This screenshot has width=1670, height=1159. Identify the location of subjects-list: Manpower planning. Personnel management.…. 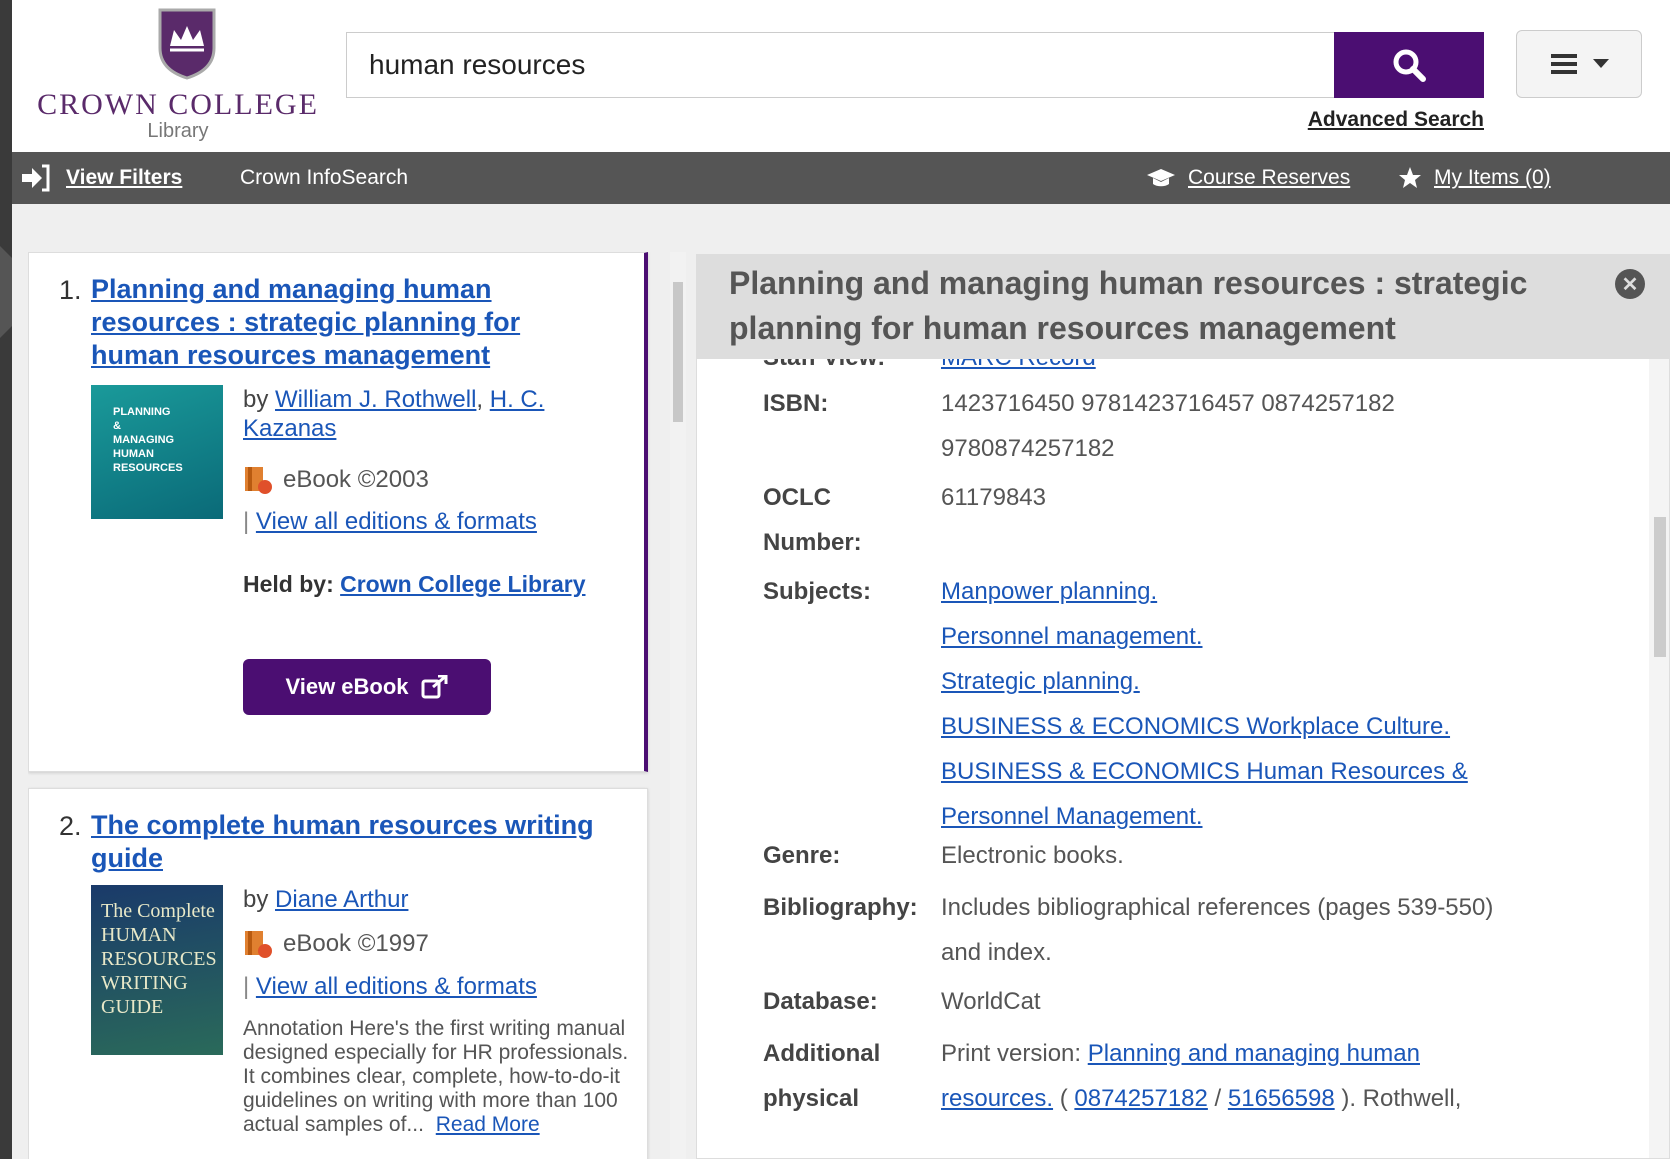
(1251, 704).